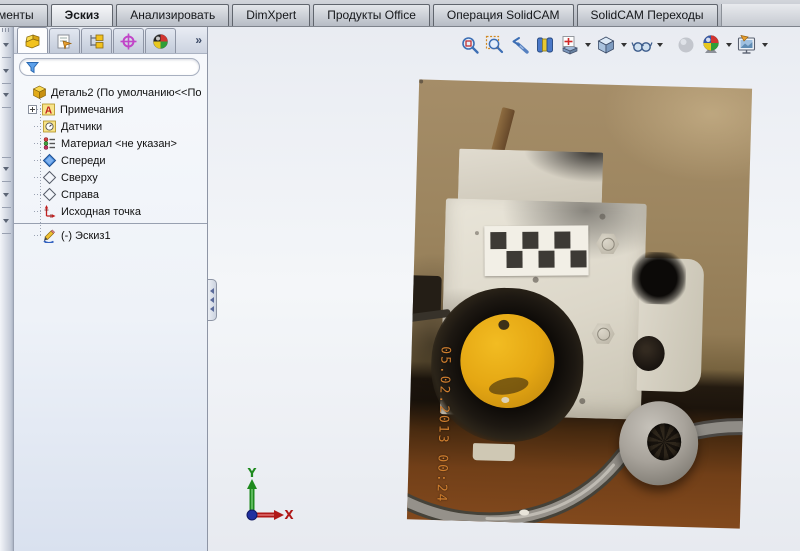 The image size is (800, 551). I want to click on tabbar-empty-area, so click(760, 15).